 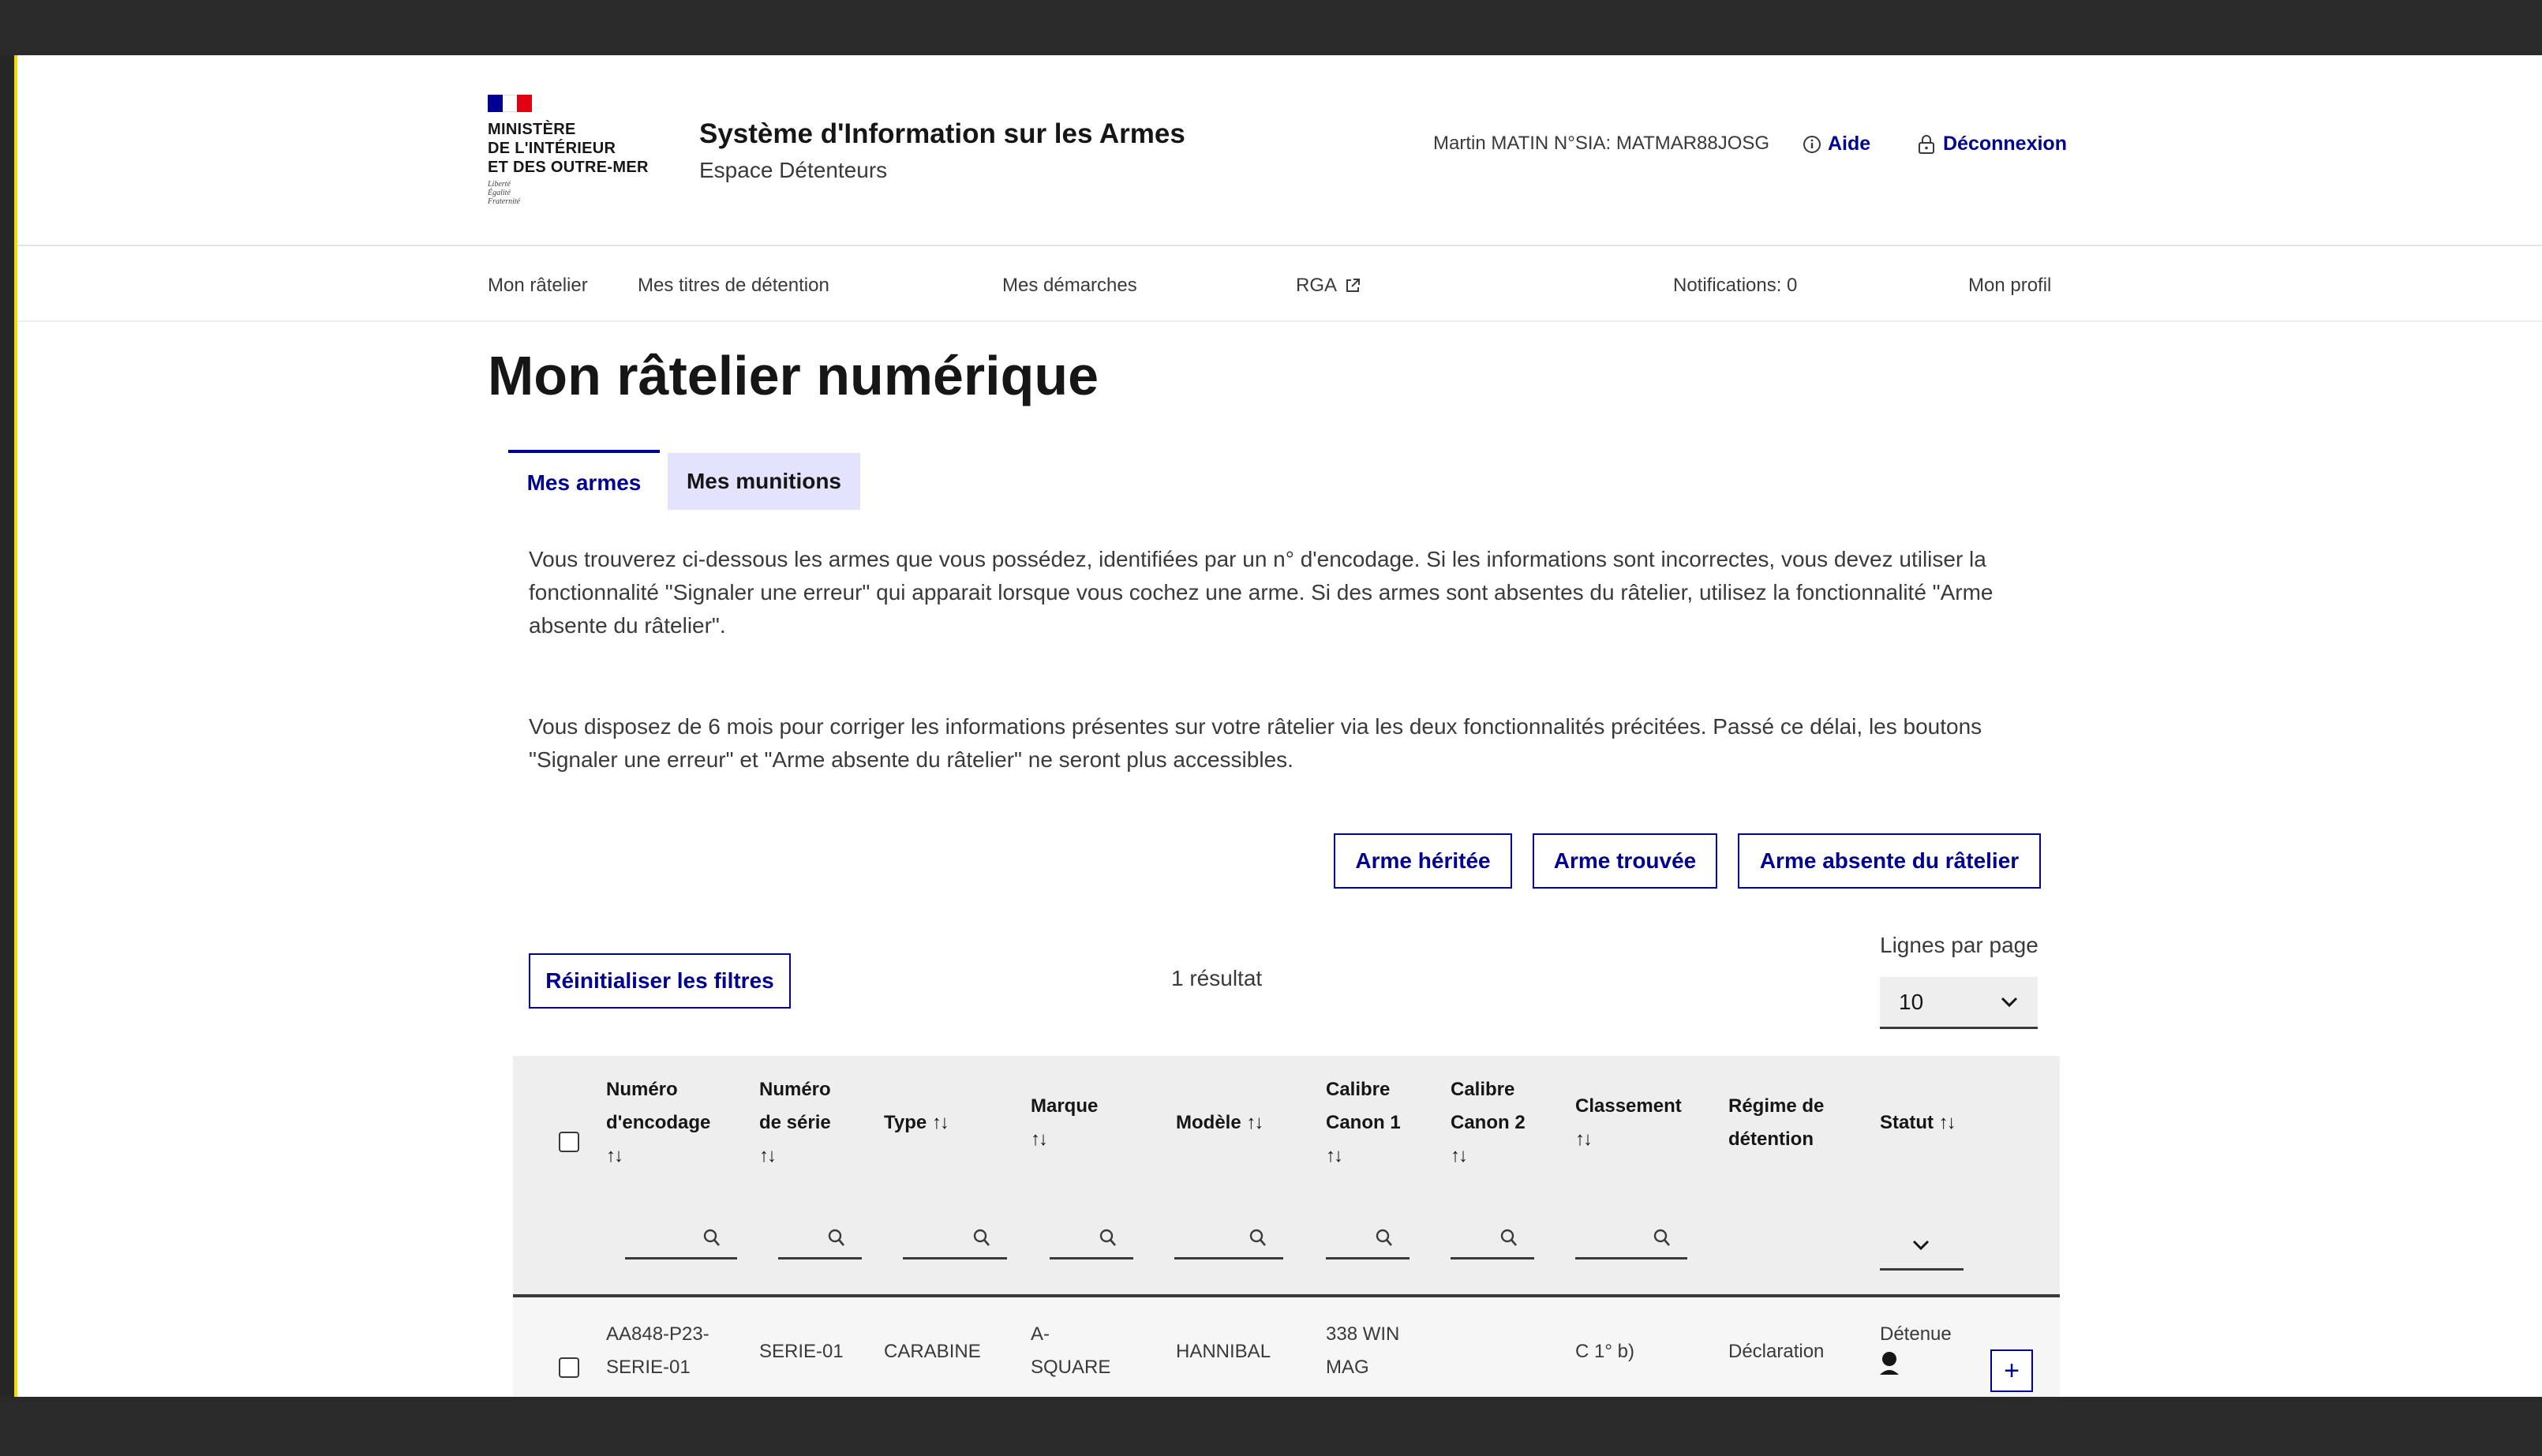 I want to click on filter-statut-select, so click(x=1922, y=1248).